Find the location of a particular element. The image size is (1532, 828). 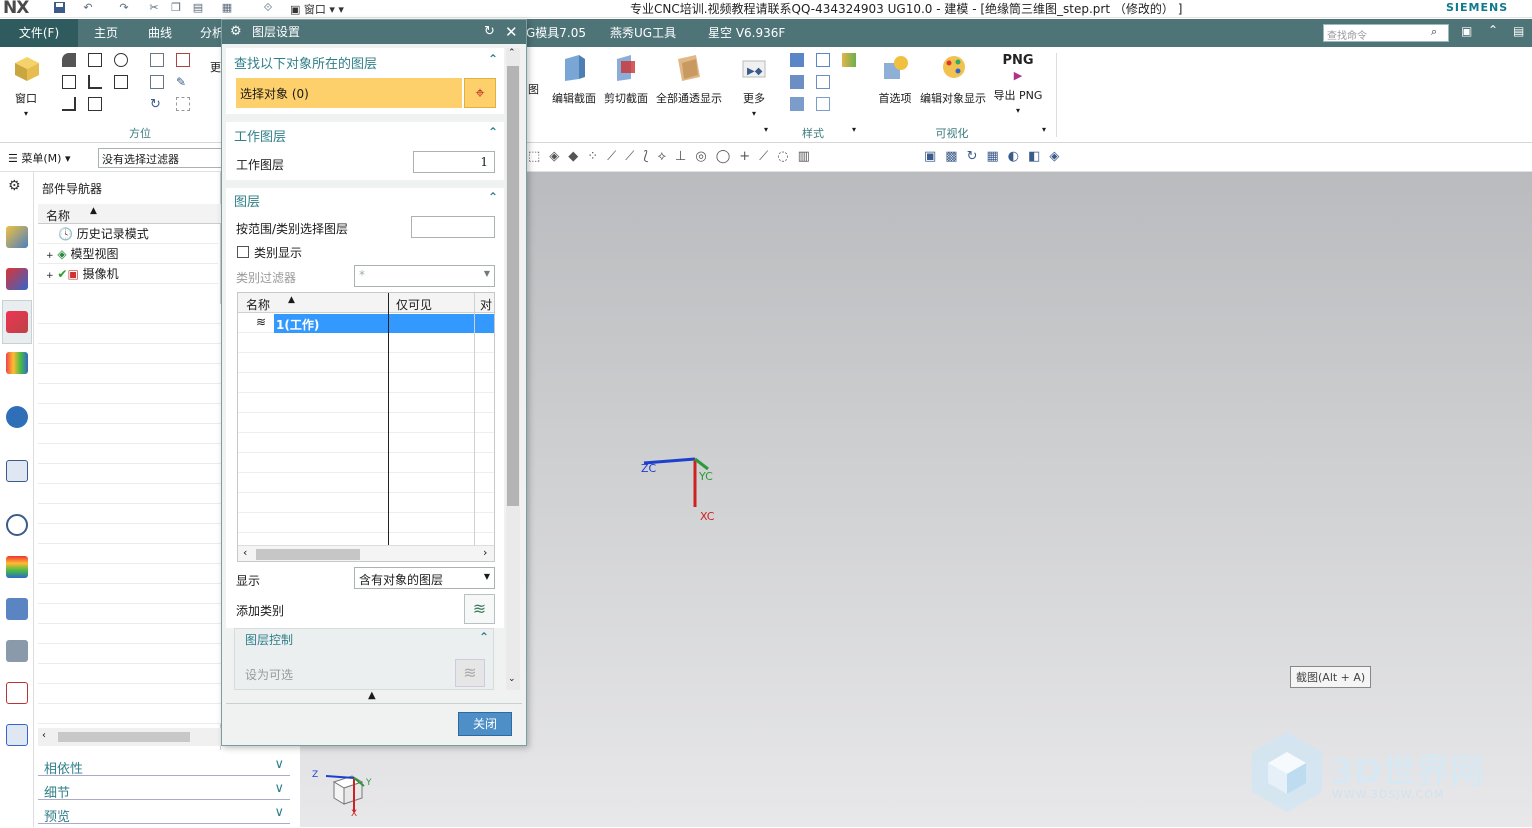

layer-row-1: ≋ 1(工作) is located at coordinates (366, 323).